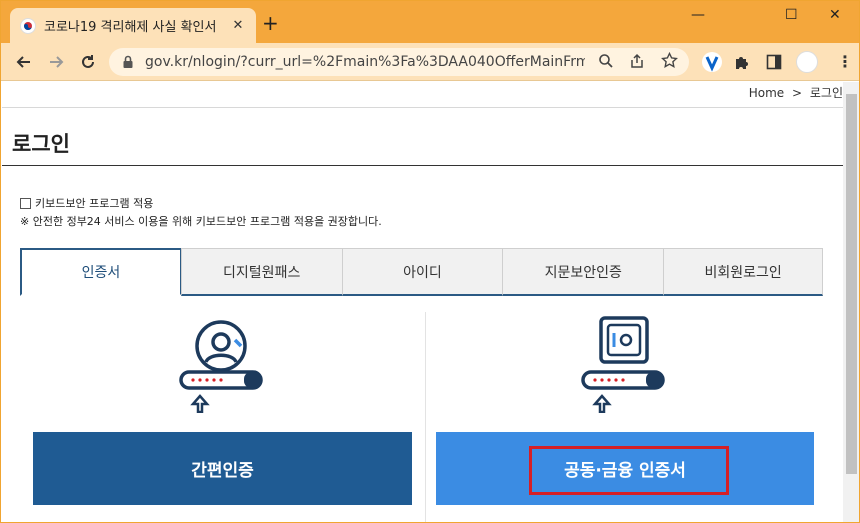 The height and width of the screenshot is (523, 860). I want to click on column-divider, so click(425, 417).